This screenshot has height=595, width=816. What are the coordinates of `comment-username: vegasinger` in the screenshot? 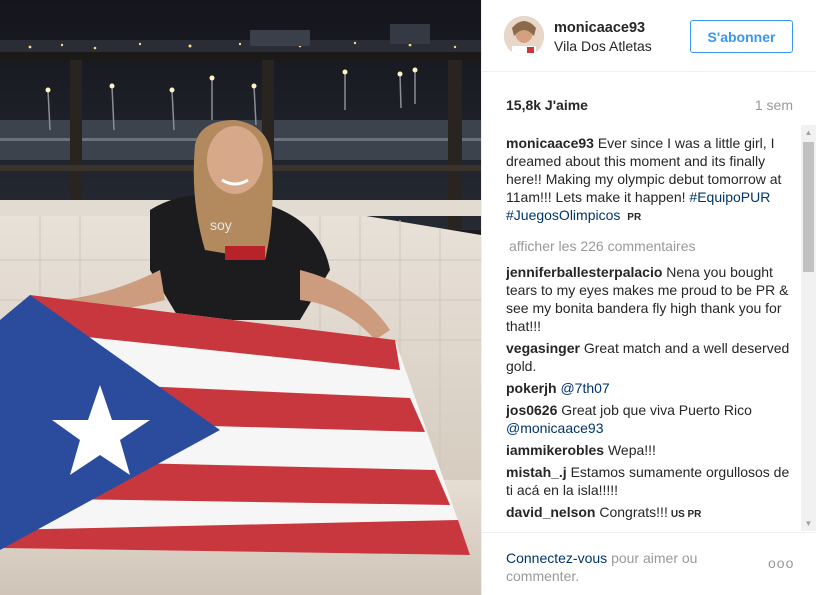 It's located at (543, 348).